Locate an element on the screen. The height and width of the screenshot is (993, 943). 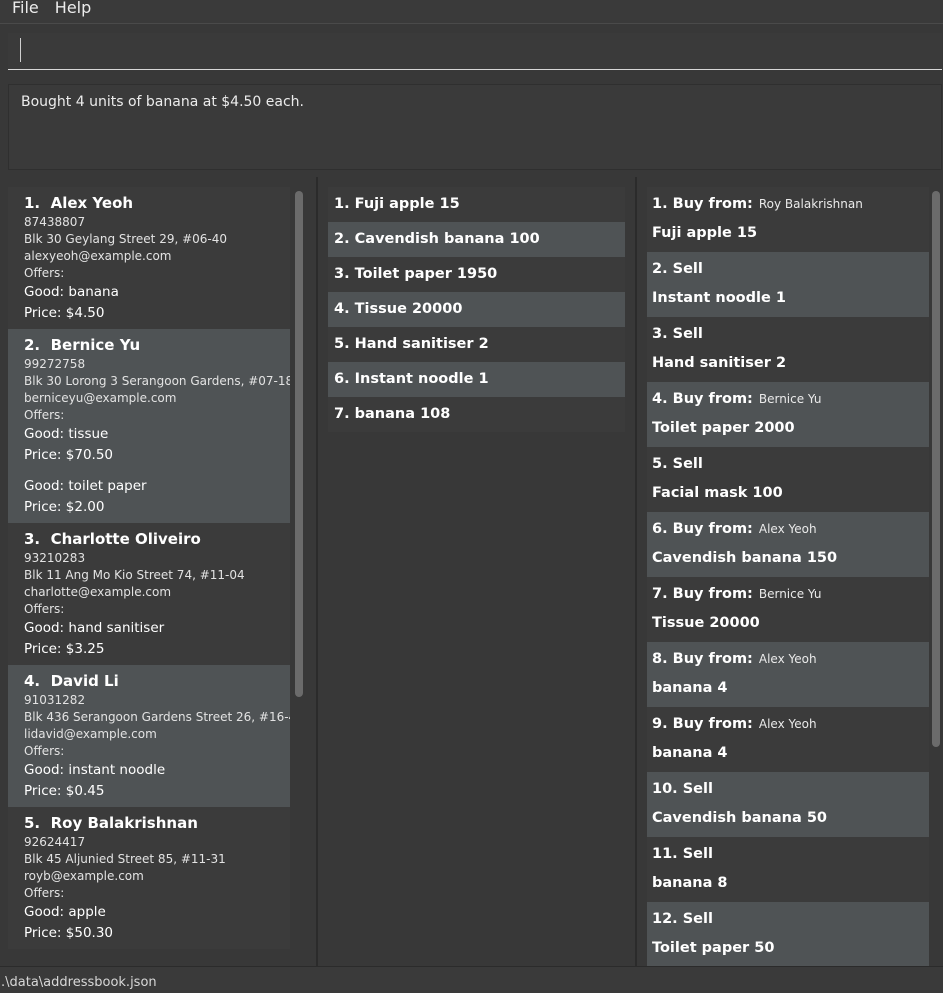
menu-bar: File Help is located at coordinates (471, 12).